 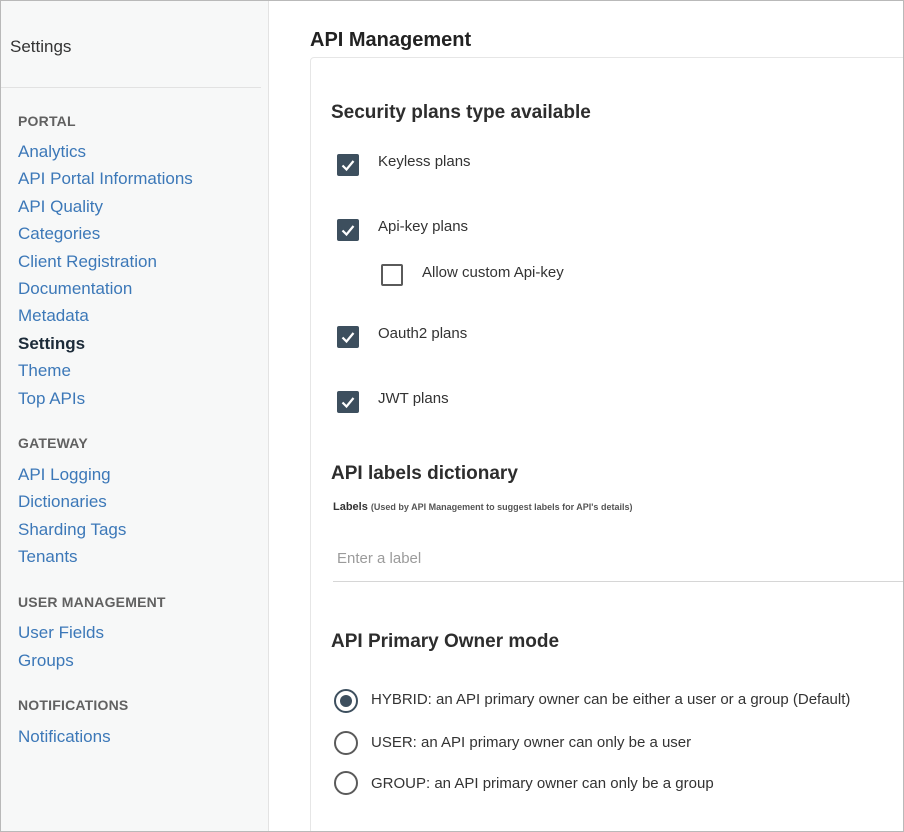 What do you see at coordinates (53, 316) in the screenshot?
I see `sidebar-item-metadata: Metadata` at bounding box center [53, 316].